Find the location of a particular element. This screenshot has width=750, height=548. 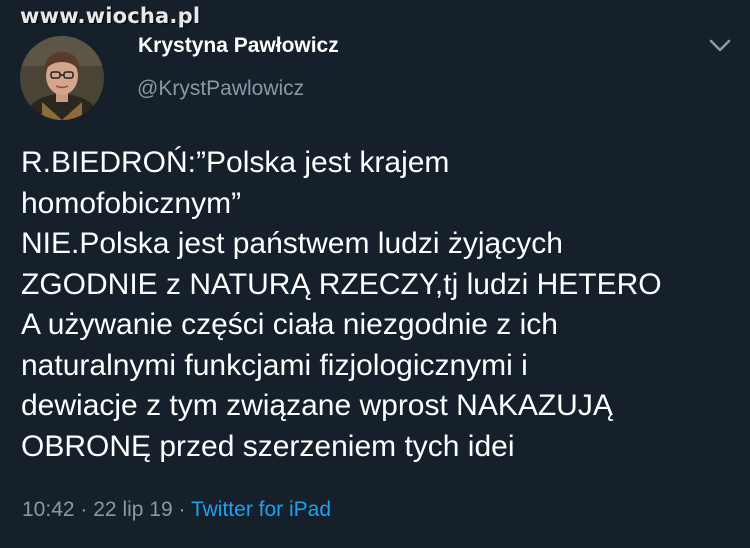

tweet-line: NIE.Polska jest państwem ludzi żyjących is located at coordinates (292, 243).